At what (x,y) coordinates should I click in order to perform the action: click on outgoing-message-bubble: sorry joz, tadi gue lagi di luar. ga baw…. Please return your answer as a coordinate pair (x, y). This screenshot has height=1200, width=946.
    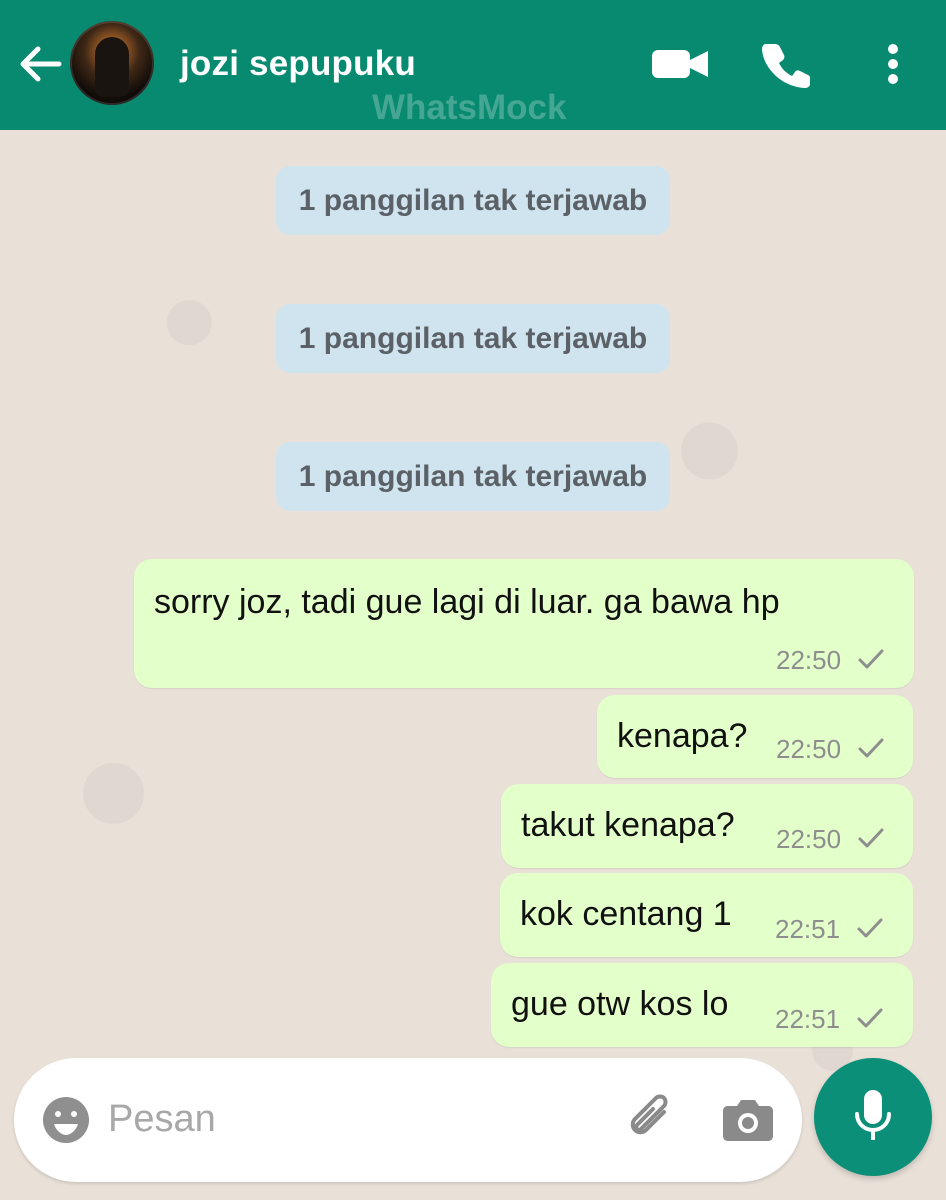
    Looking at the image, I should click on (524, 623).